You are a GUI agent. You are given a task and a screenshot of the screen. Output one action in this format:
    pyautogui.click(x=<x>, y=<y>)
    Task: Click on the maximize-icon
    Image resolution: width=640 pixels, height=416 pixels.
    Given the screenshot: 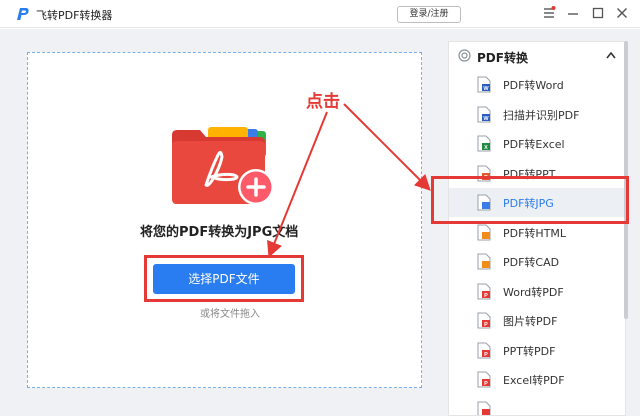 What is the action you would take?
    pyautogui.click(x=598, y=13)
    